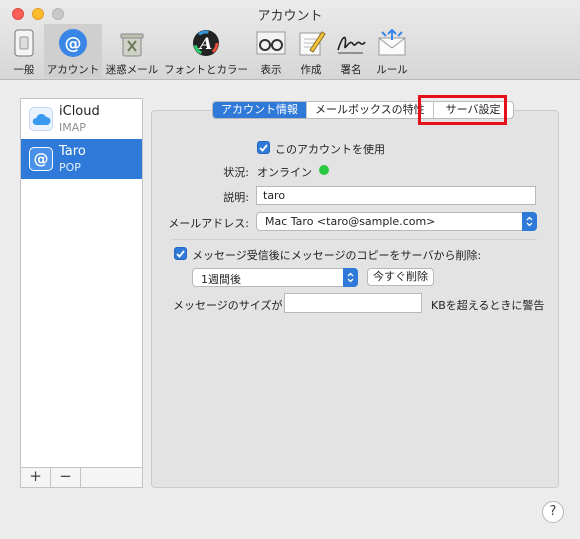 This screenshot has width=580, height=539. What do you see at coordinates (81, 477) in the screenshot?
I see `account-list-footer: + −` at bounding box center [81, 477].